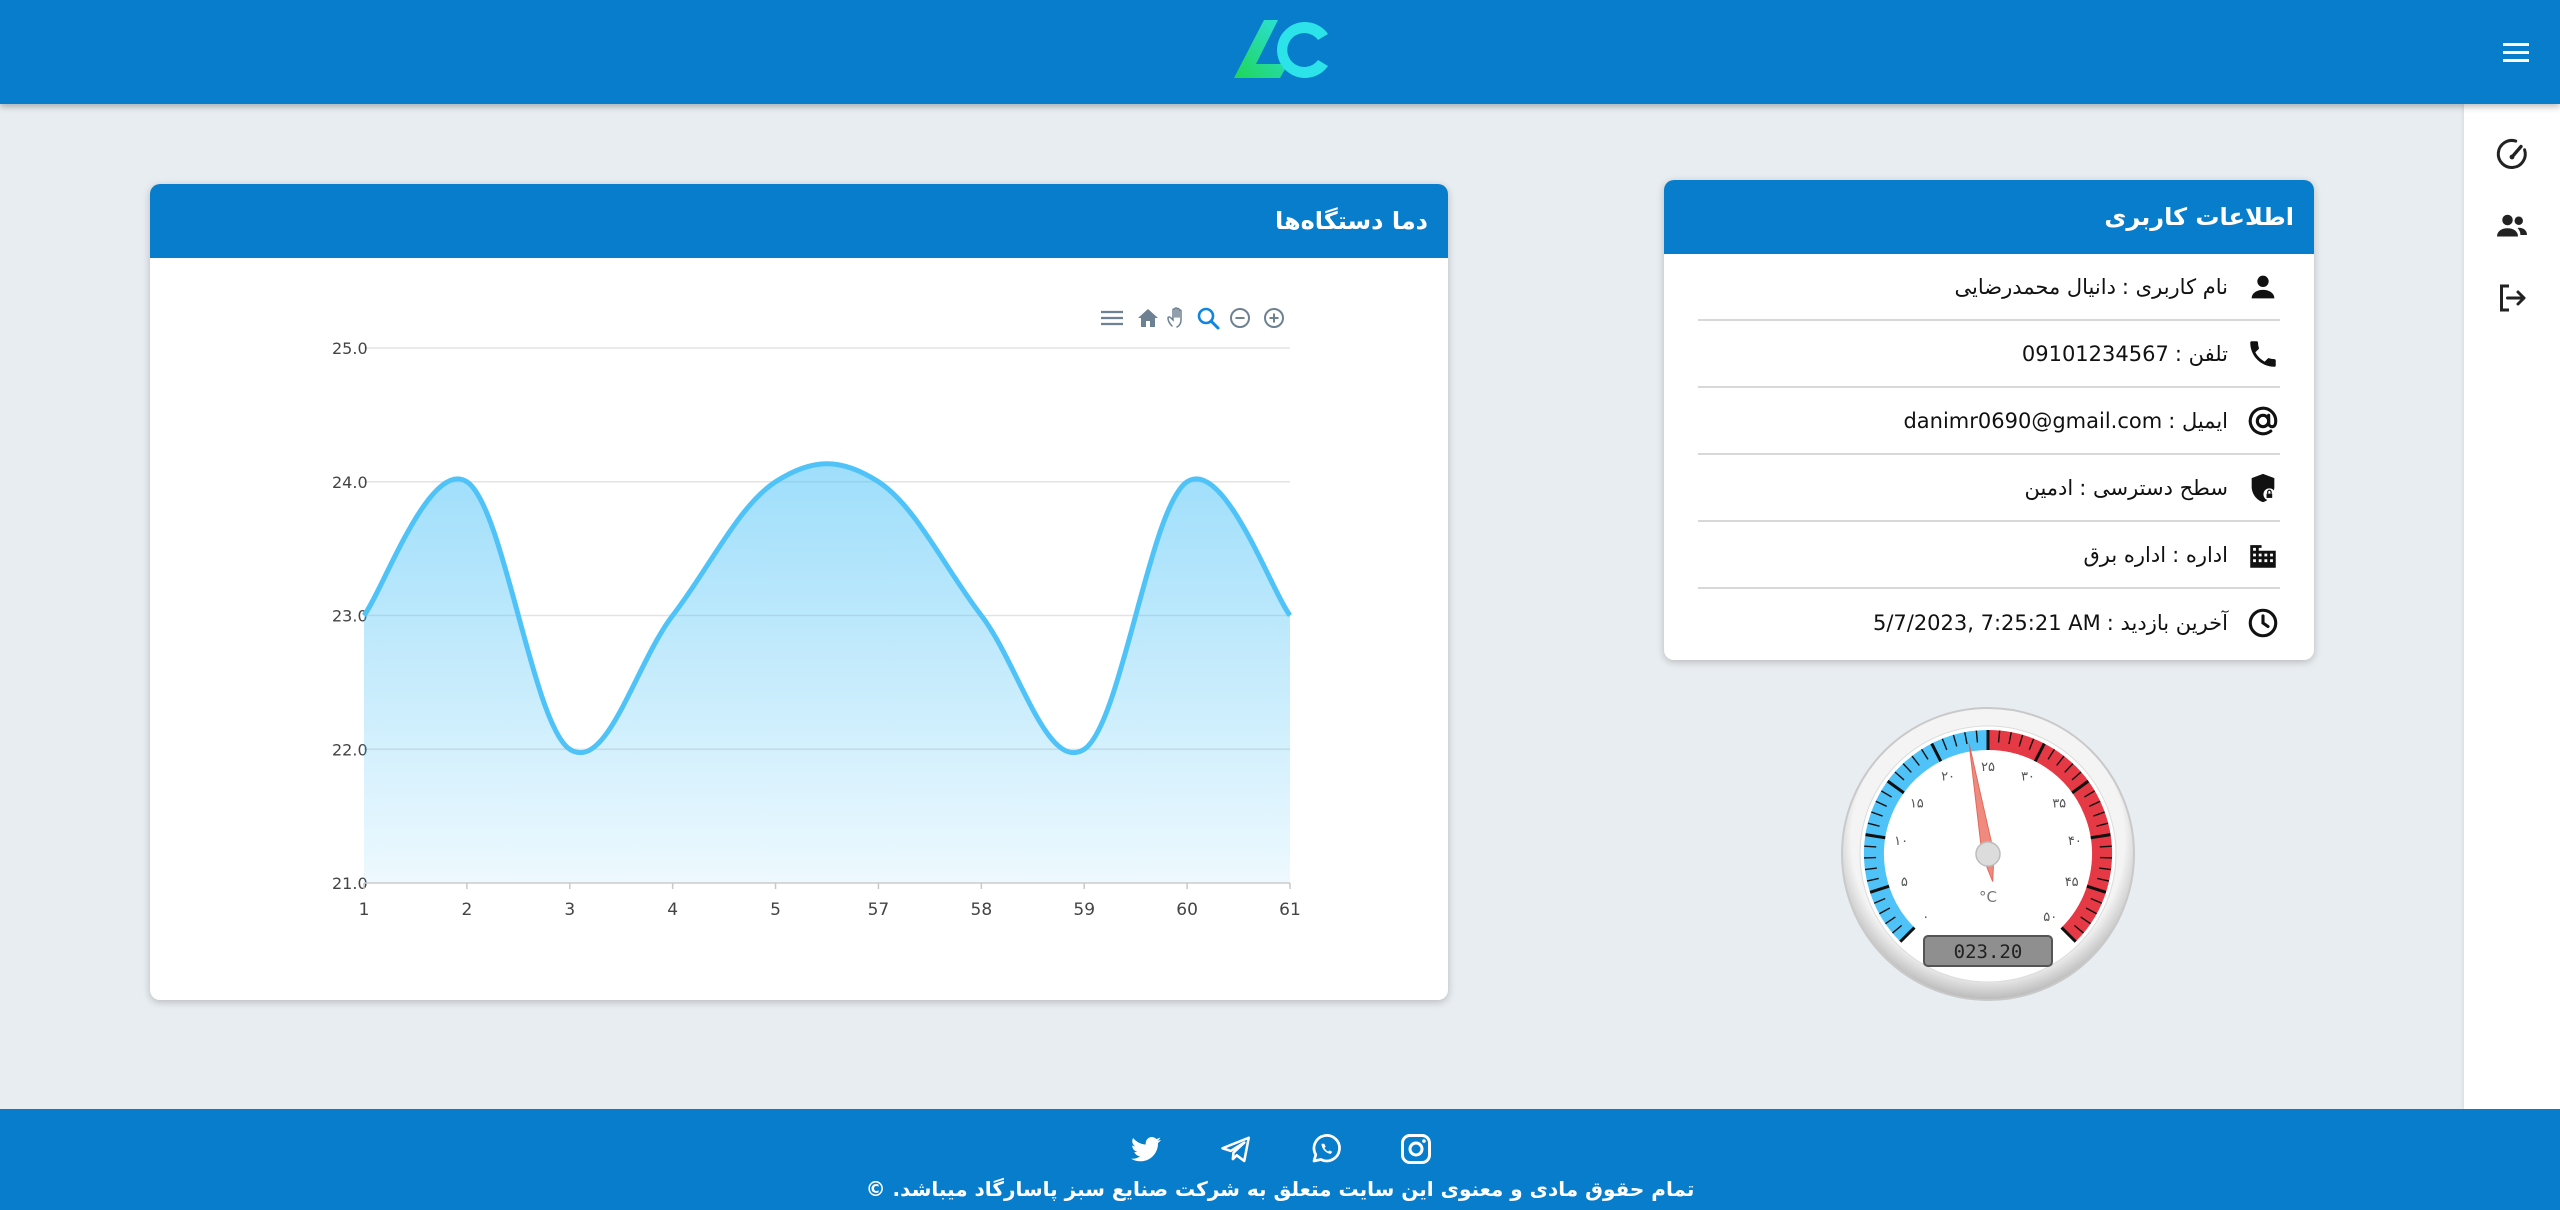 The width and height of the screenshot is (2560, 1210). Describe the element at coordinates (827, 673) in the screenshot. I see `series-area` at that location.